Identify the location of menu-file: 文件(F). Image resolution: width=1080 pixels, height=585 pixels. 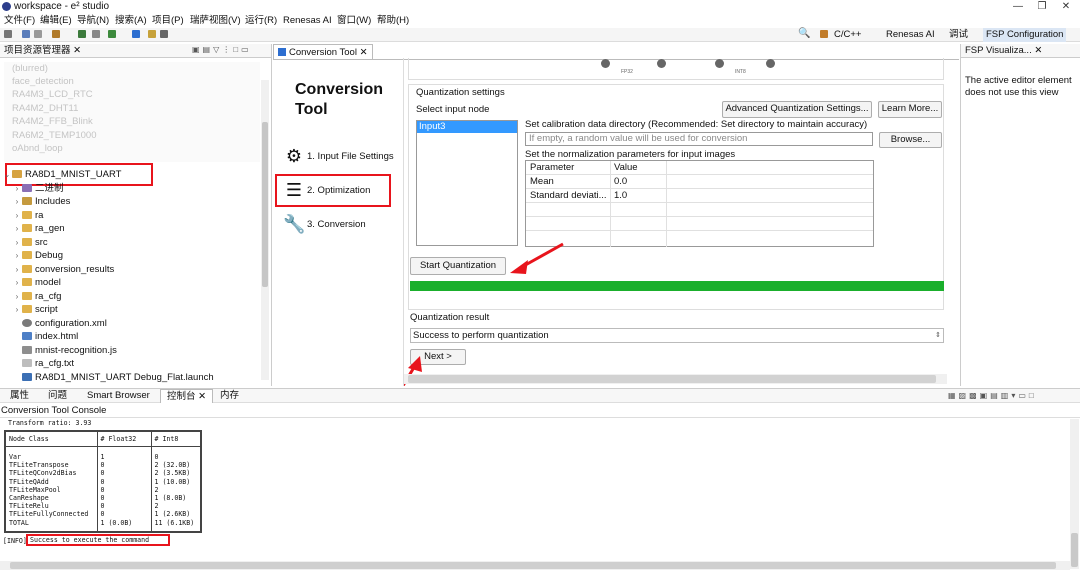
(19, 20).